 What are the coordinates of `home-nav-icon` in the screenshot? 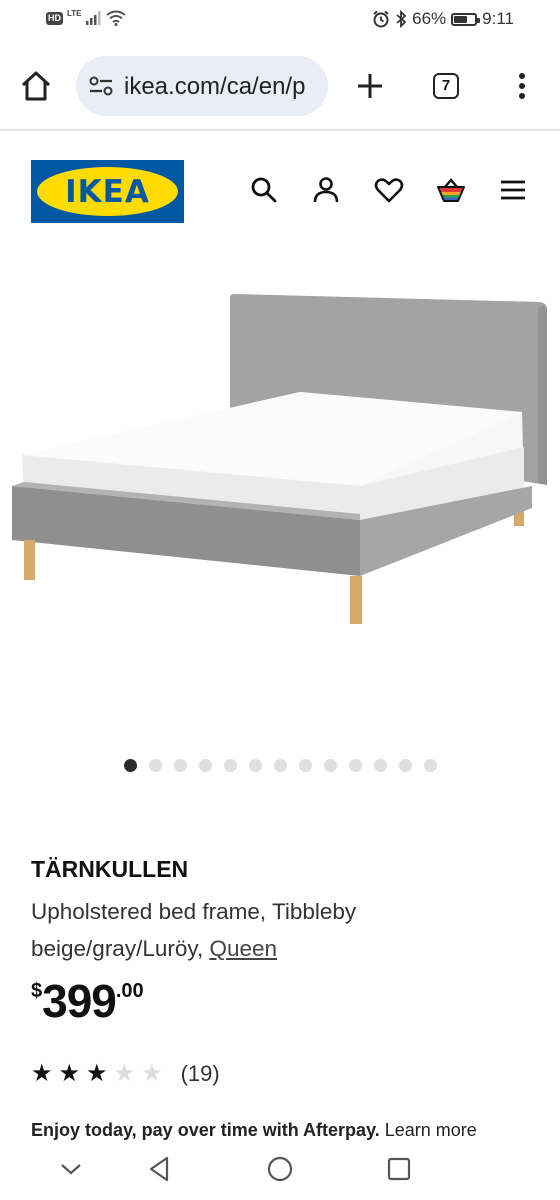 It's located at (280, 1169).